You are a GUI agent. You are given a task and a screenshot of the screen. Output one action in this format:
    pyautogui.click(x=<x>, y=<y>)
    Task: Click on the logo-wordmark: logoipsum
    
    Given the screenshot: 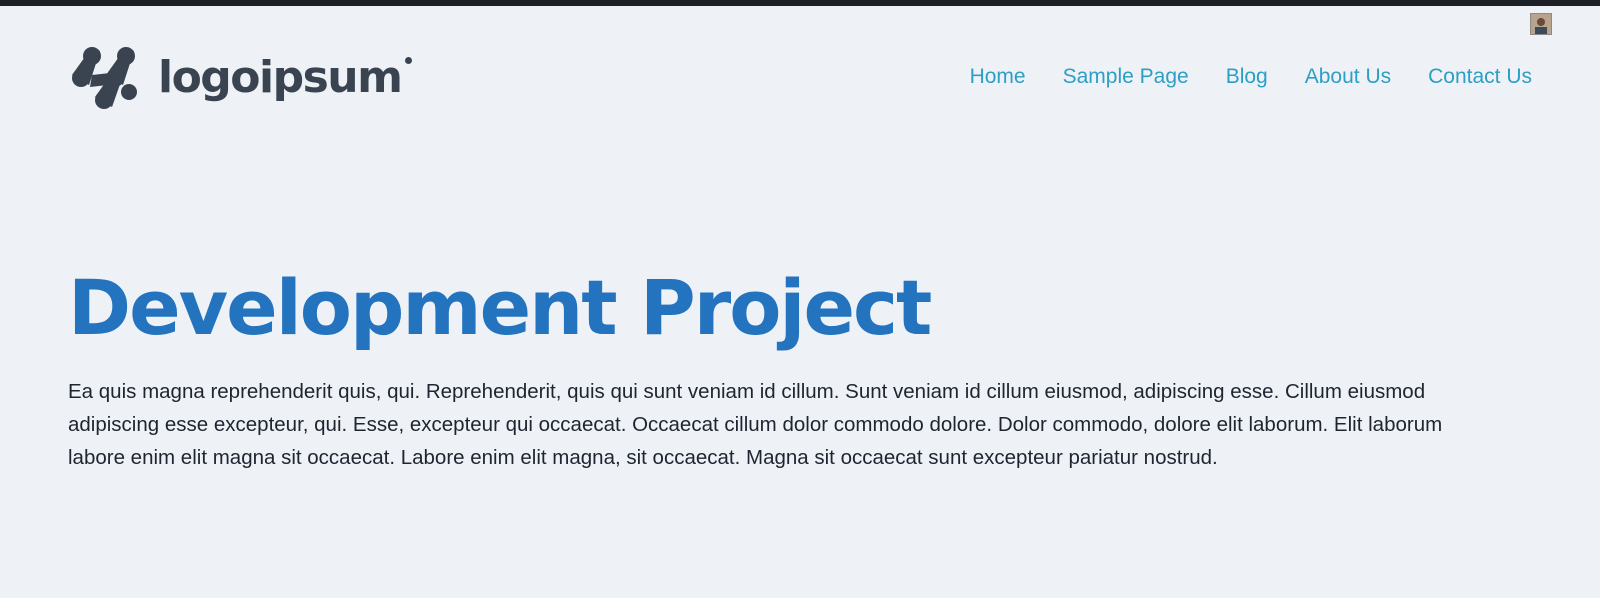 What is the action you would take?
    pyautogui.click(x=285, y=78)
    